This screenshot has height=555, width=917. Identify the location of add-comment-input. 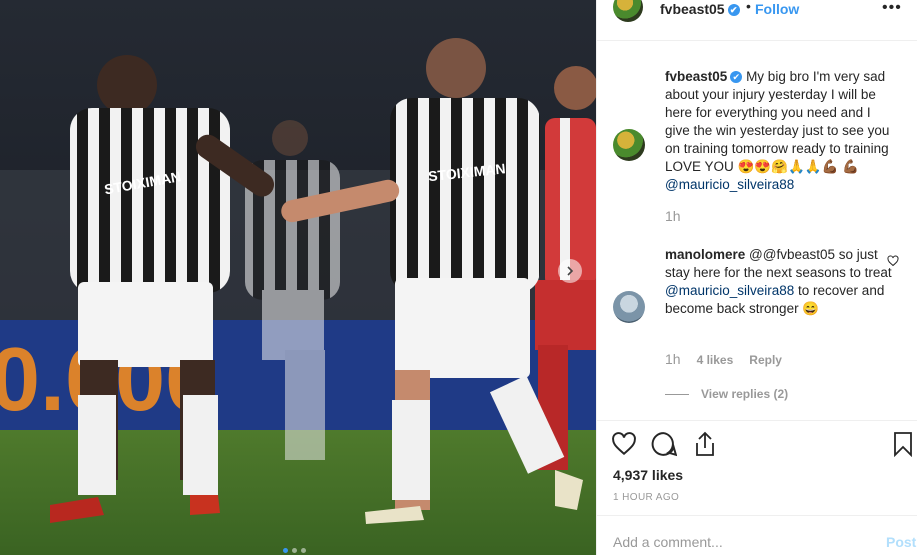
(738, 542).